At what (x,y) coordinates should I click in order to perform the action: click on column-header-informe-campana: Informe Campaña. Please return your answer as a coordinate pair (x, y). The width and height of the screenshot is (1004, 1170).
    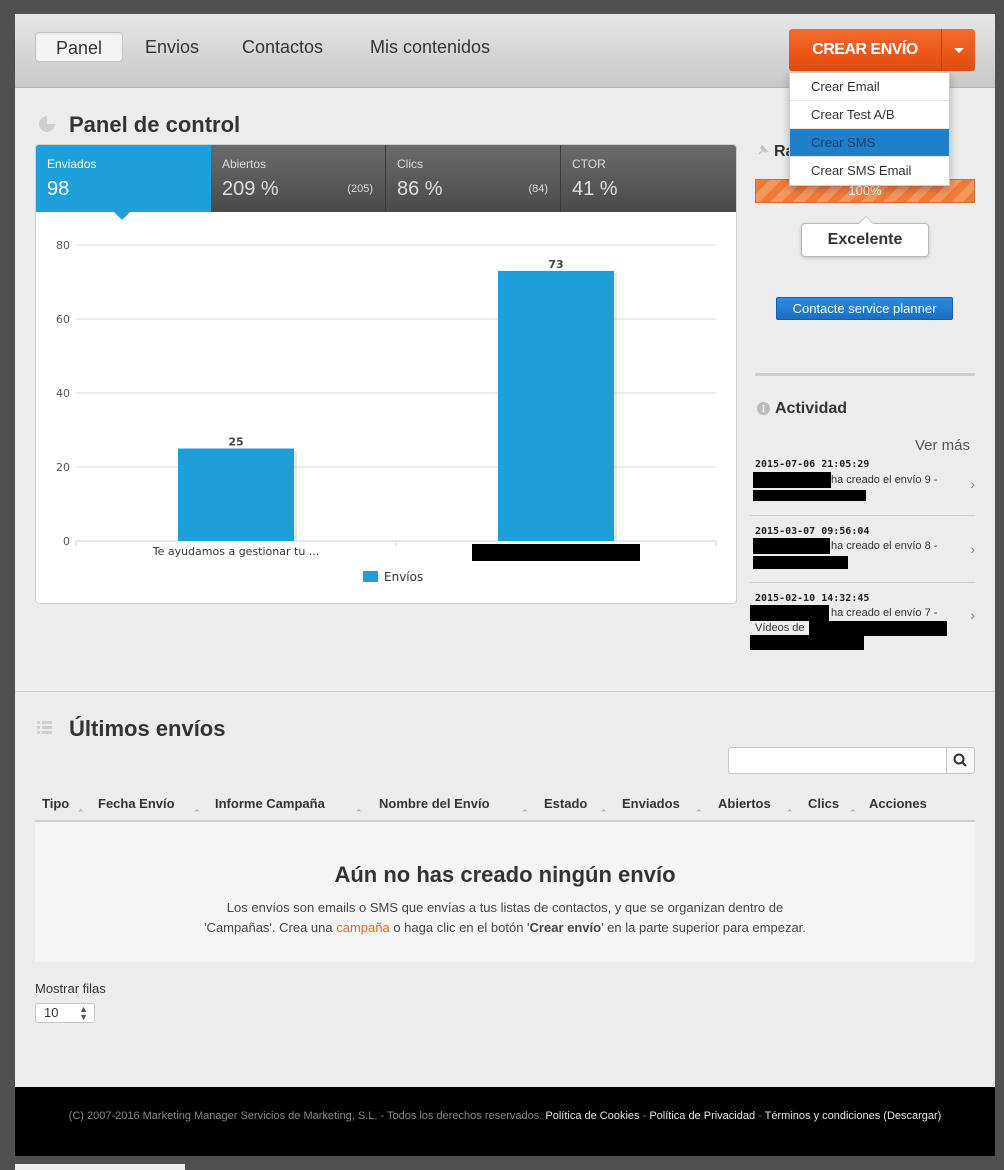
    Looking at the image, I should click on (270, 803).